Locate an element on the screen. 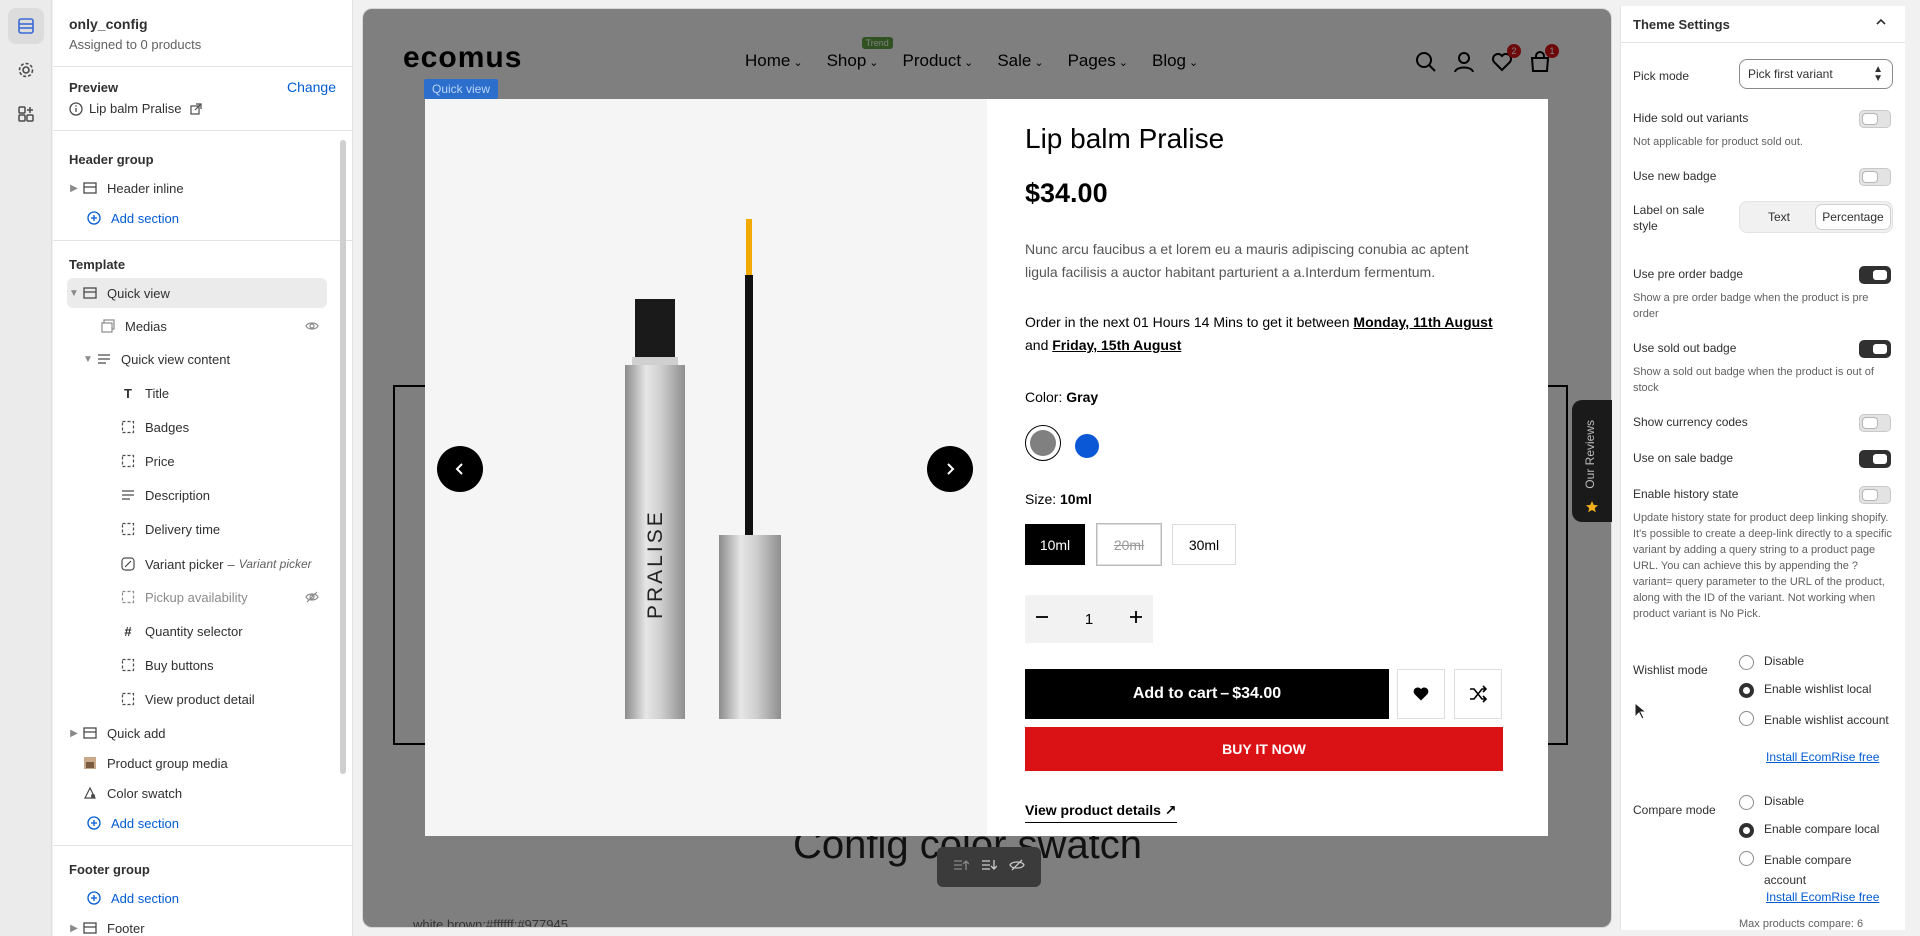  history-state-toggle is located at coordinates (1875, 495).